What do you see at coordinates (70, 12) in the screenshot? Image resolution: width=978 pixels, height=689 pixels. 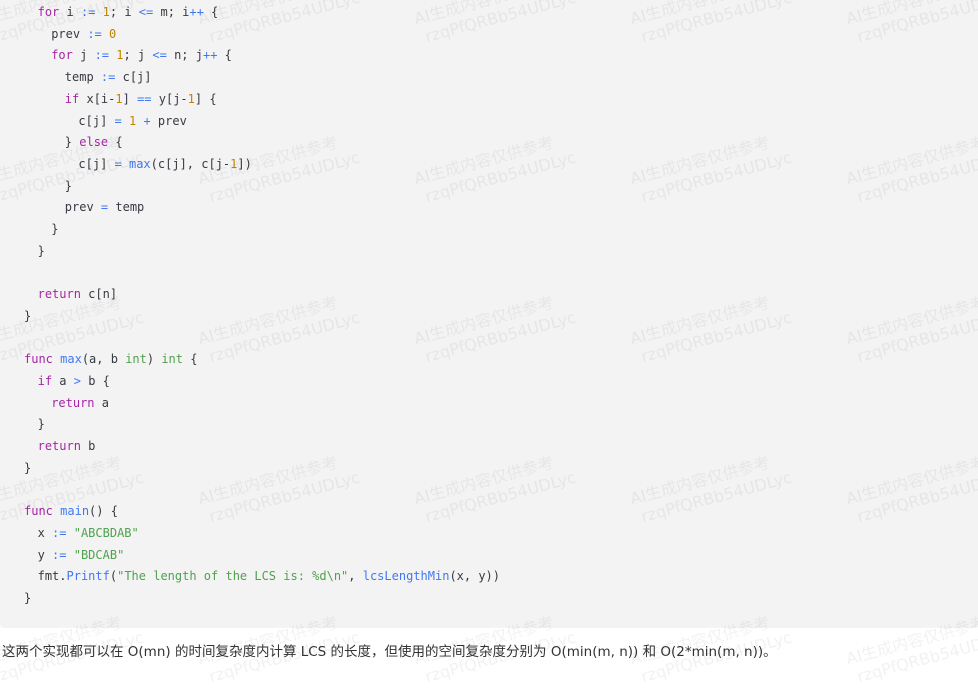 I see `code-token-plain: i` at bounding box center [70, 12].